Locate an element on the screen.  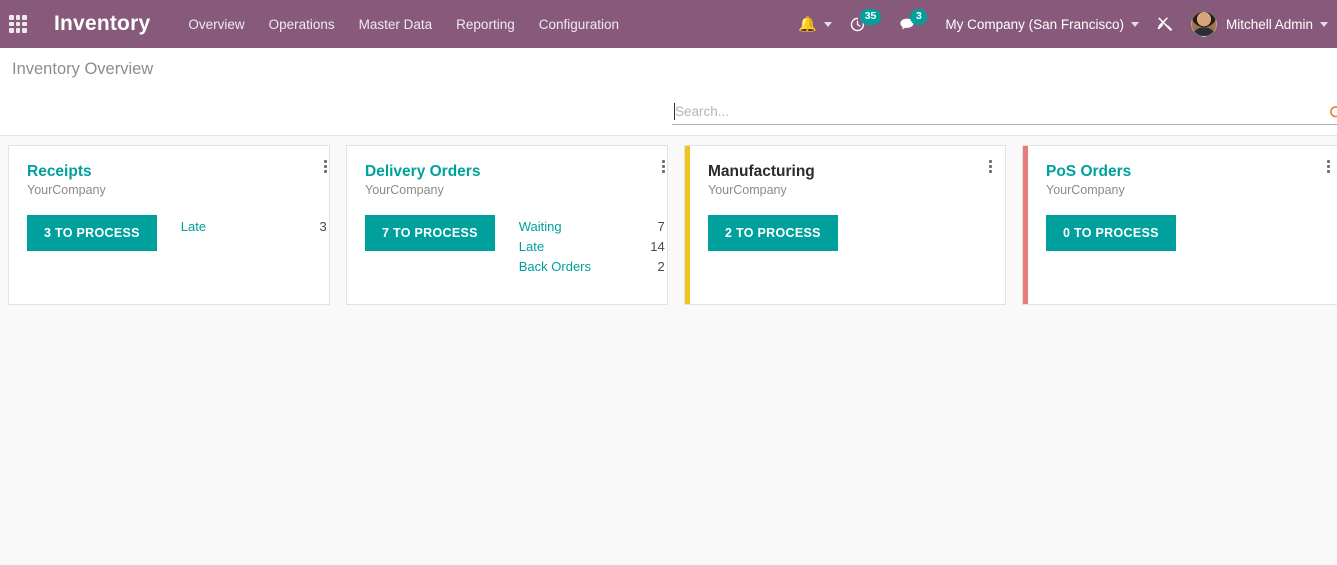
app-brand-inventory: Inventory is located at coordinates (102, 24).